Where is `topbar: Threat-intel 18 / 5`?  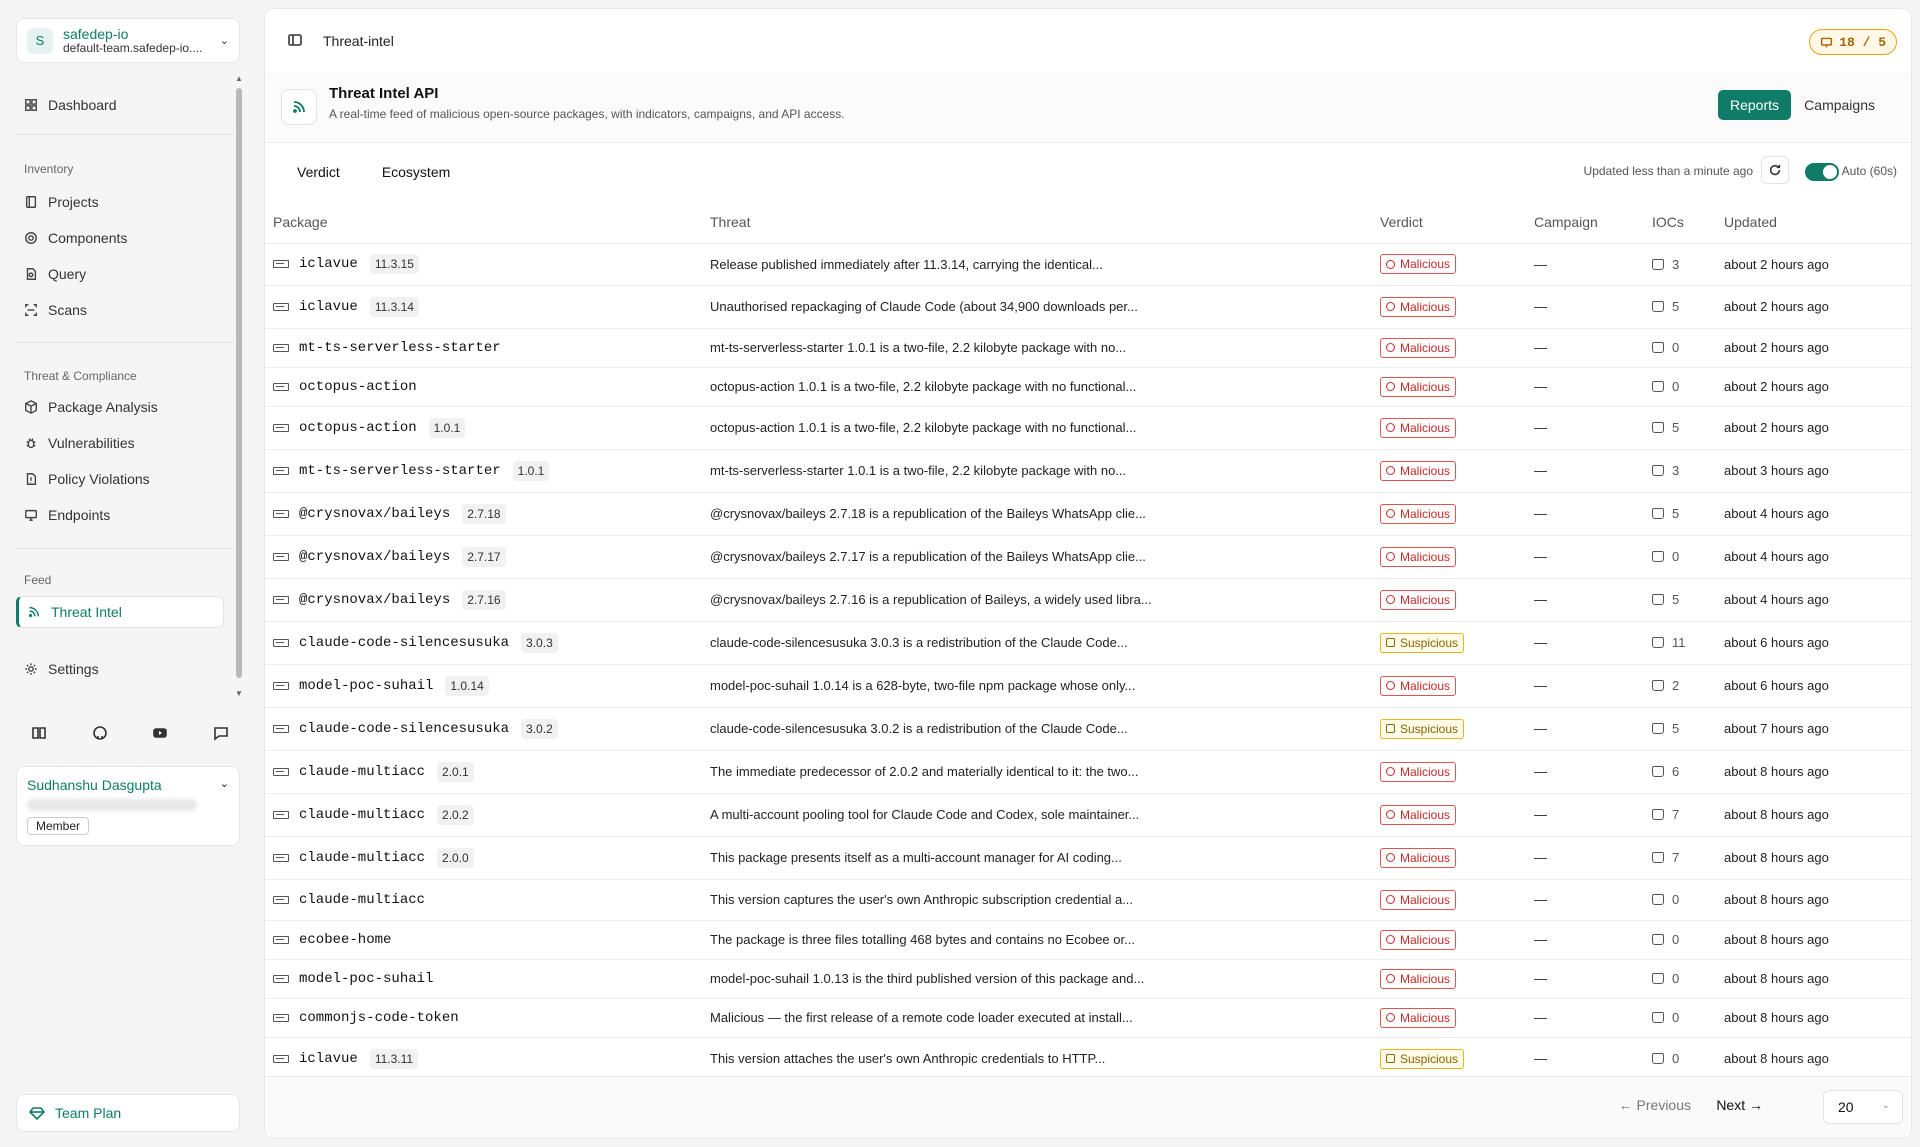 topbar: Threat-intel 18 / 5 is located at coordinates (1088, 41).